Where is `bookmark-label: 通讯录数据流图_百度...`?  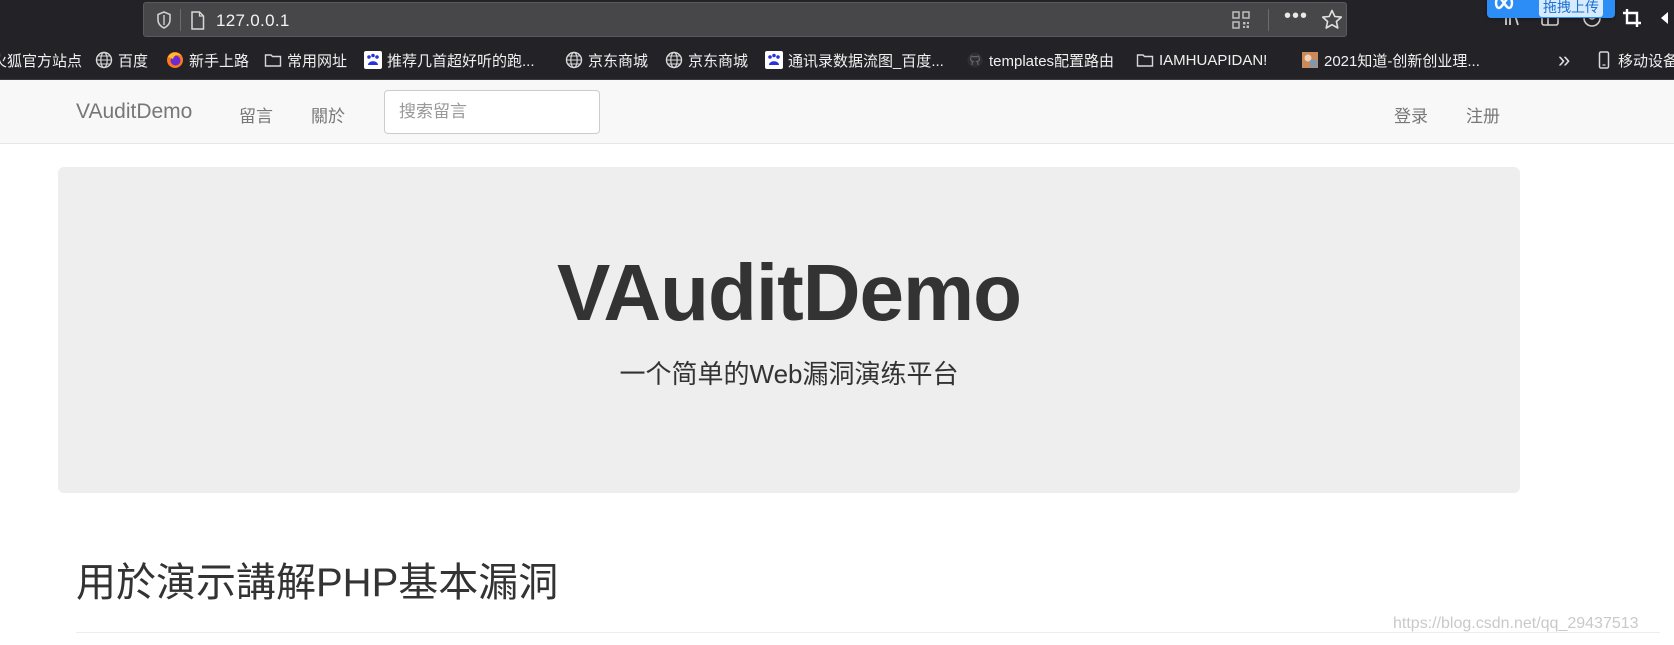
bookmark-label: 通讯录数据流图_百度... is located at coordinates (866, 61).